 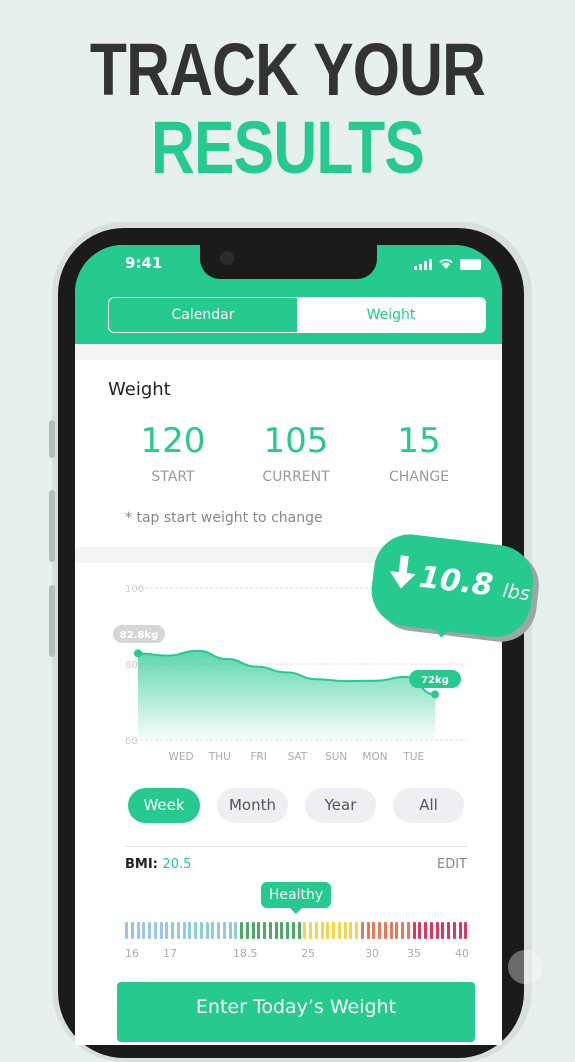 What do you see at coordinates (288, 262) in the screenshot?
I see `notch` at bounding box center [288, 262].